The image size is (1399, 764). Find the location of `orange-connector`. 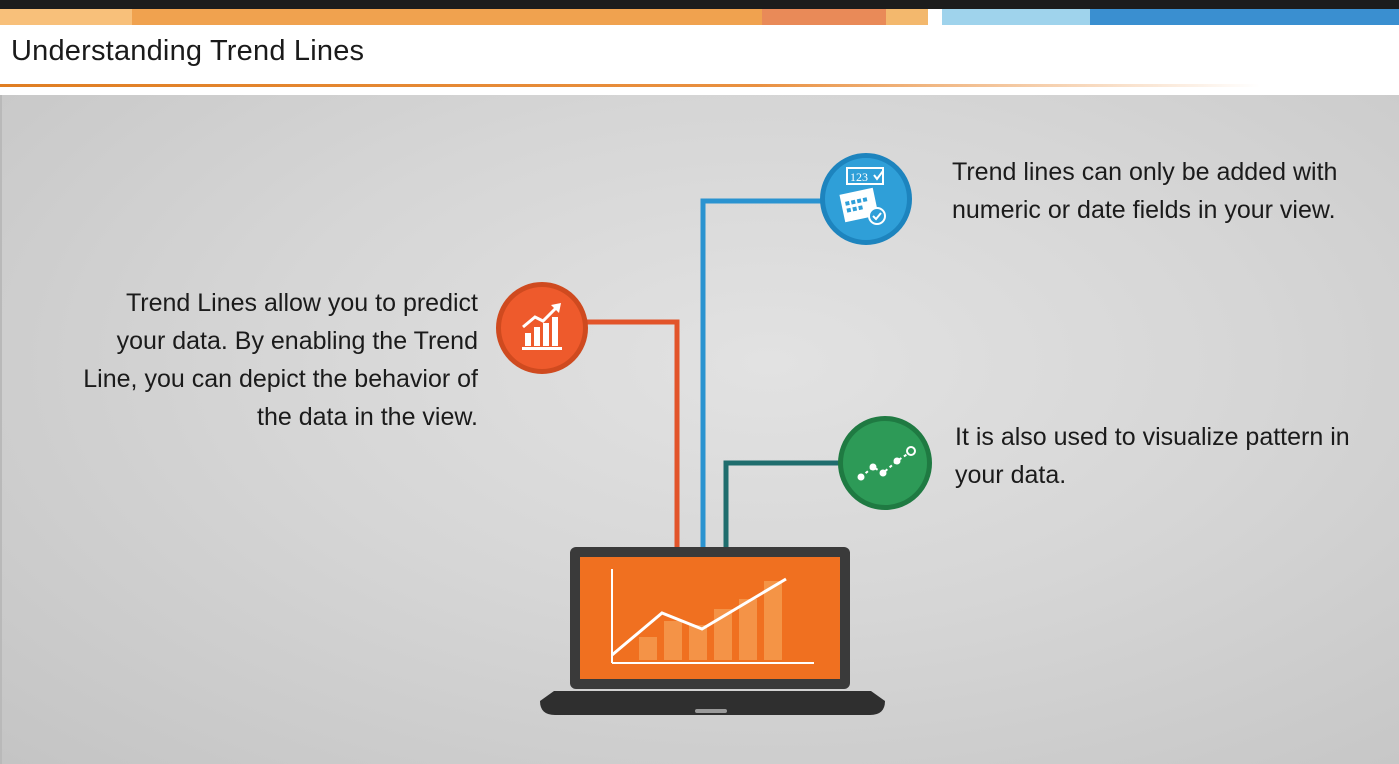

orange-connector is located at coordinates (633, 433).